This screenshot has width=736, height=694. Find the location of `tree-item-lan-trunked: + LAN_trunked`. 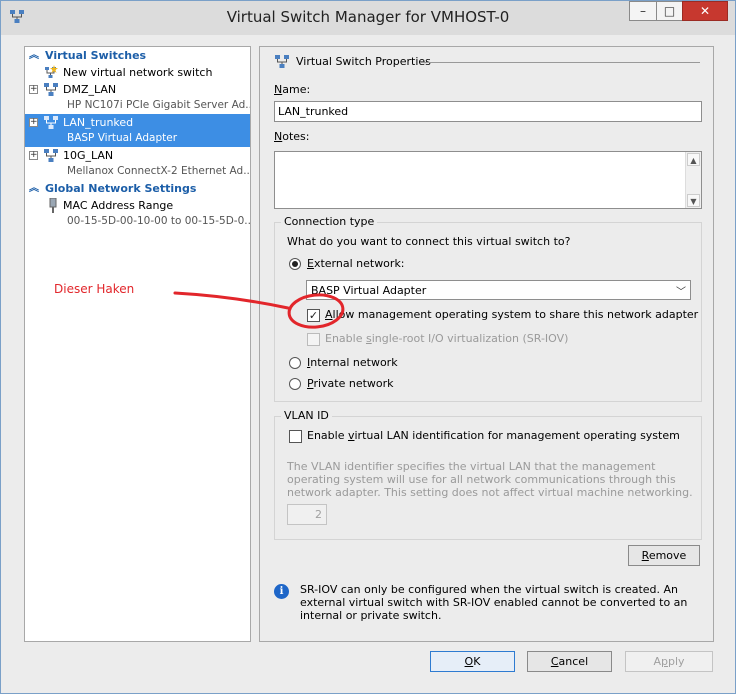

tree-item-lan-trunked: + LAN_trunked is located at coordinates (137, 122).